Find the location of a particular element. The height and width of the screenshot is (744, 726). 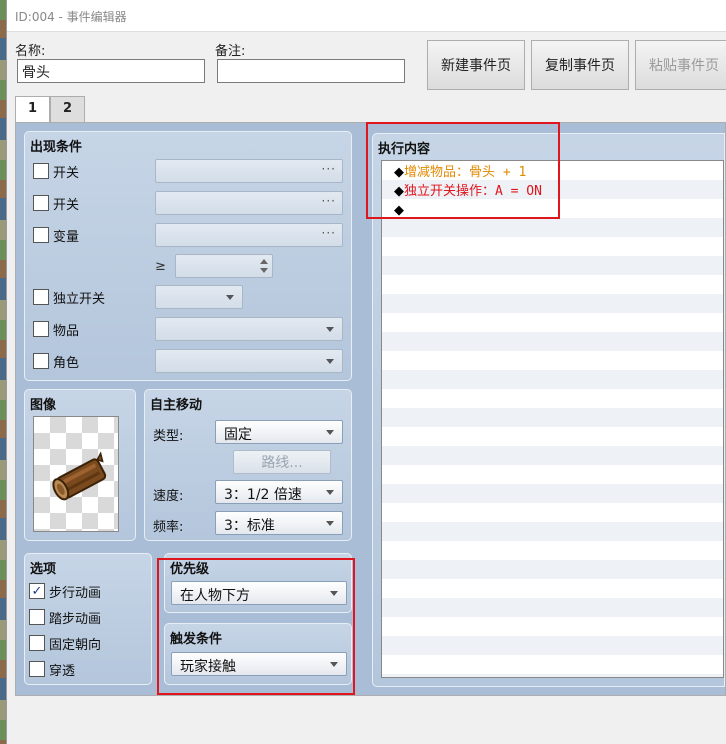

priority-panel: 优先级 在人物下方 is located at coordinates (258, 583).